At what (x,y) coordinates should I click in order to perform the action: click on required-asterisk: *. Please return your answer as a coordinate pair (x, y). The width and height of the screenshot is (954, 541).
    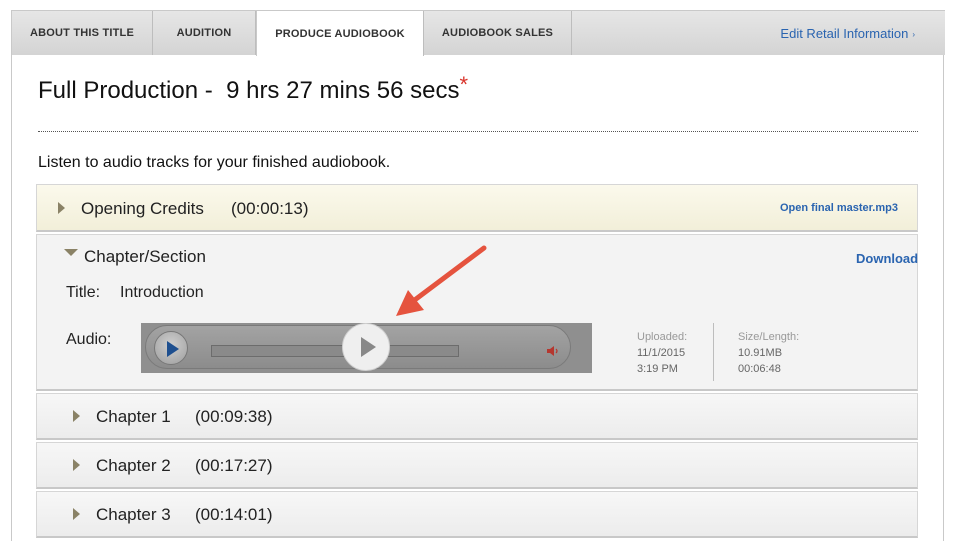
    Looking at the image, I should click on (464, 84).